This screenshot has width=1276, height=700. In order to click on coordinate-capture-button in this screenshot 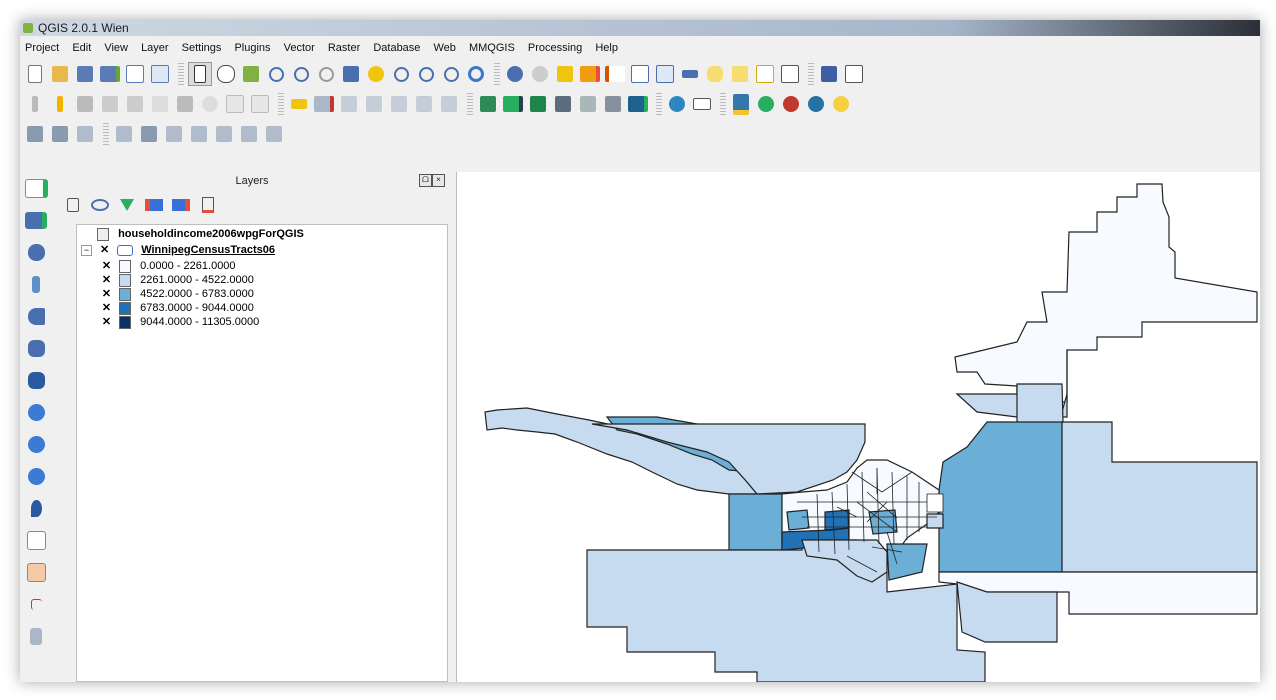, I will do `click(36, 604)`.